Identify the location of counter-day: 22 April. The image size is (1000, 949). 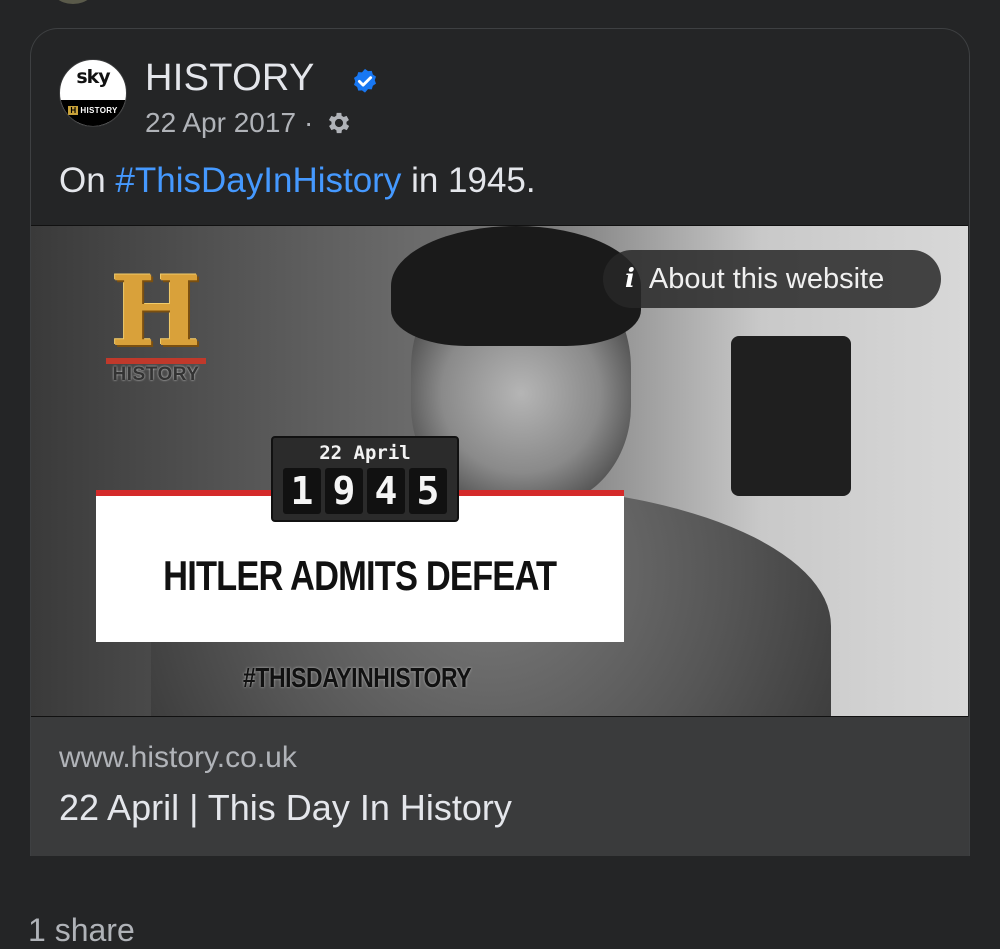
(365, 453).